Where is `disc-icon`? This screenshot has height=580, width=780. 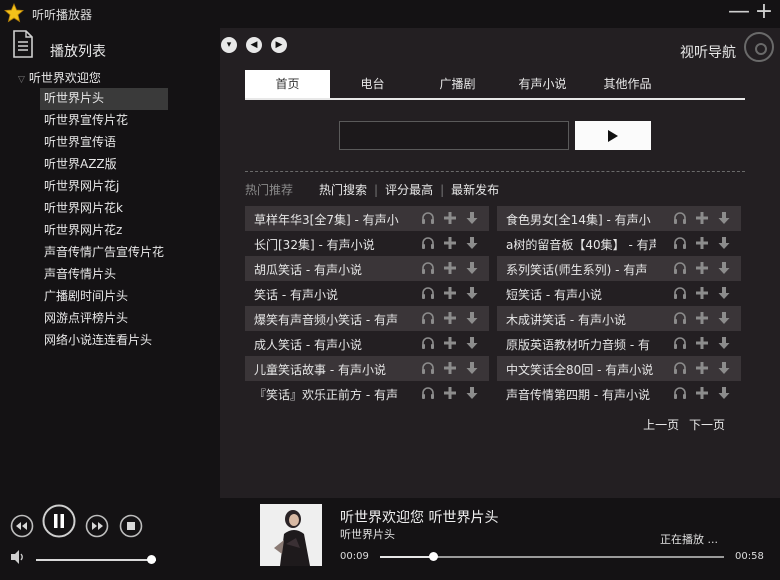 disc-icon is located at coordinates (759, 47).